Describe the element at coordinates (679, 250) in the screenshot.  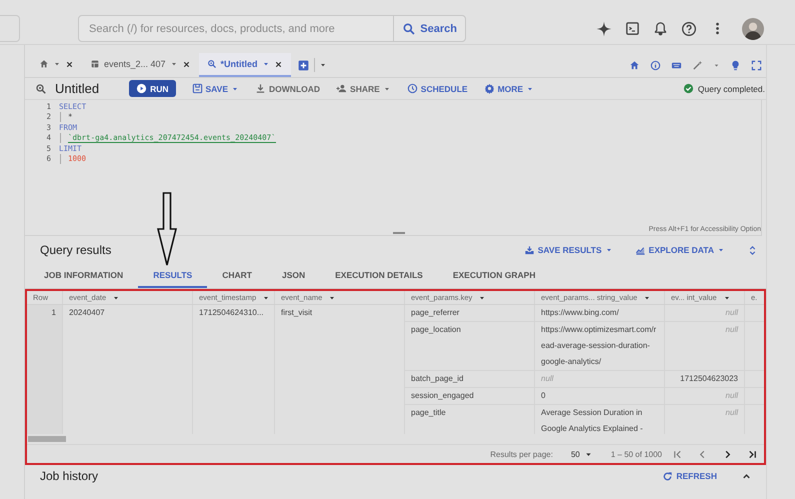
I see `explore-data-button: EXPLORE DATA` at that location.